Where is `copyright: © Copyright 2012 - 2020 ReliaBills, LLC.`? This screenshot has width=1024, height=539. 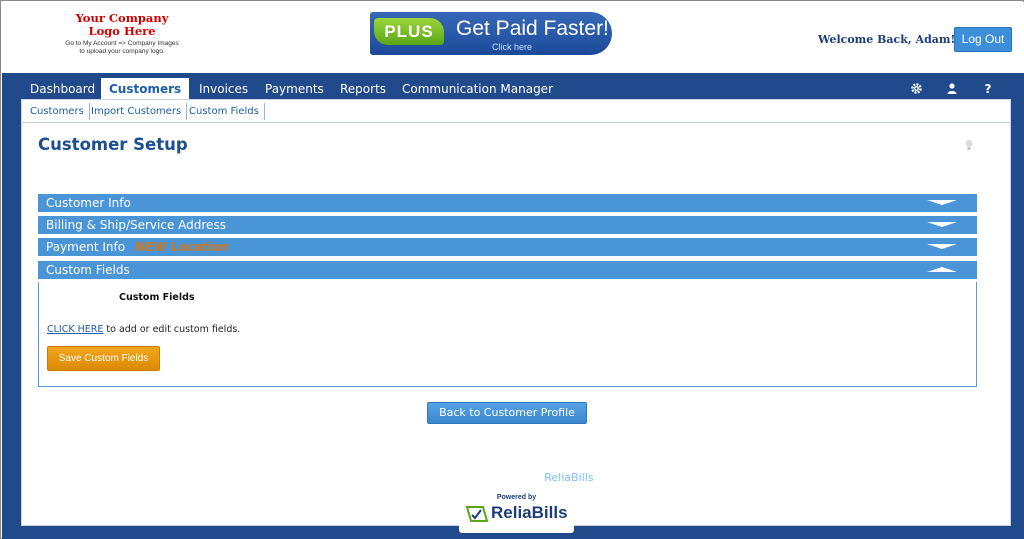 copyright: © Copyright 2012 - 2020 ReliaBills, LLC. is located at coordinates (513, 477).